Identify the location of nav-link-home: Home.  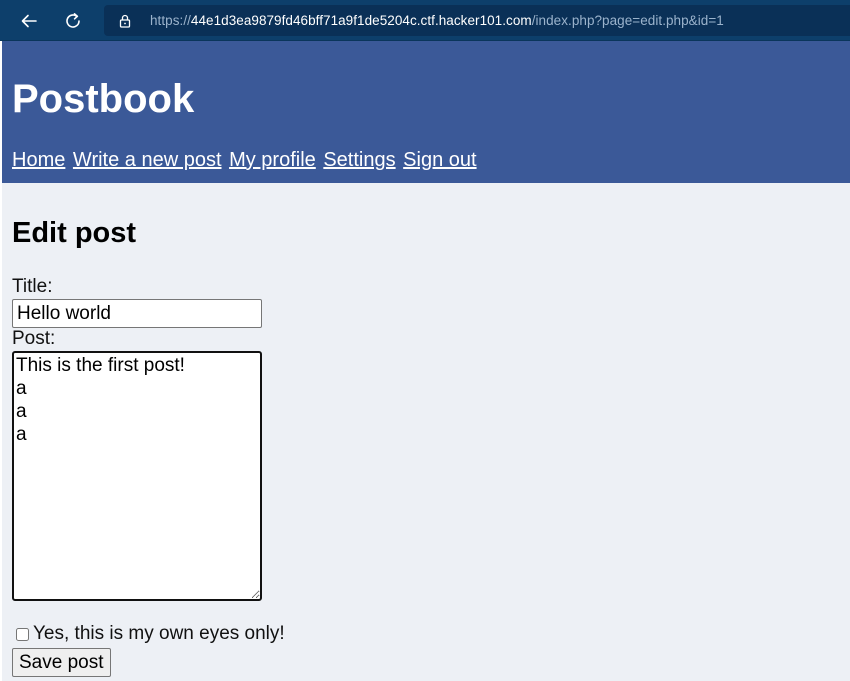
(38, 160).